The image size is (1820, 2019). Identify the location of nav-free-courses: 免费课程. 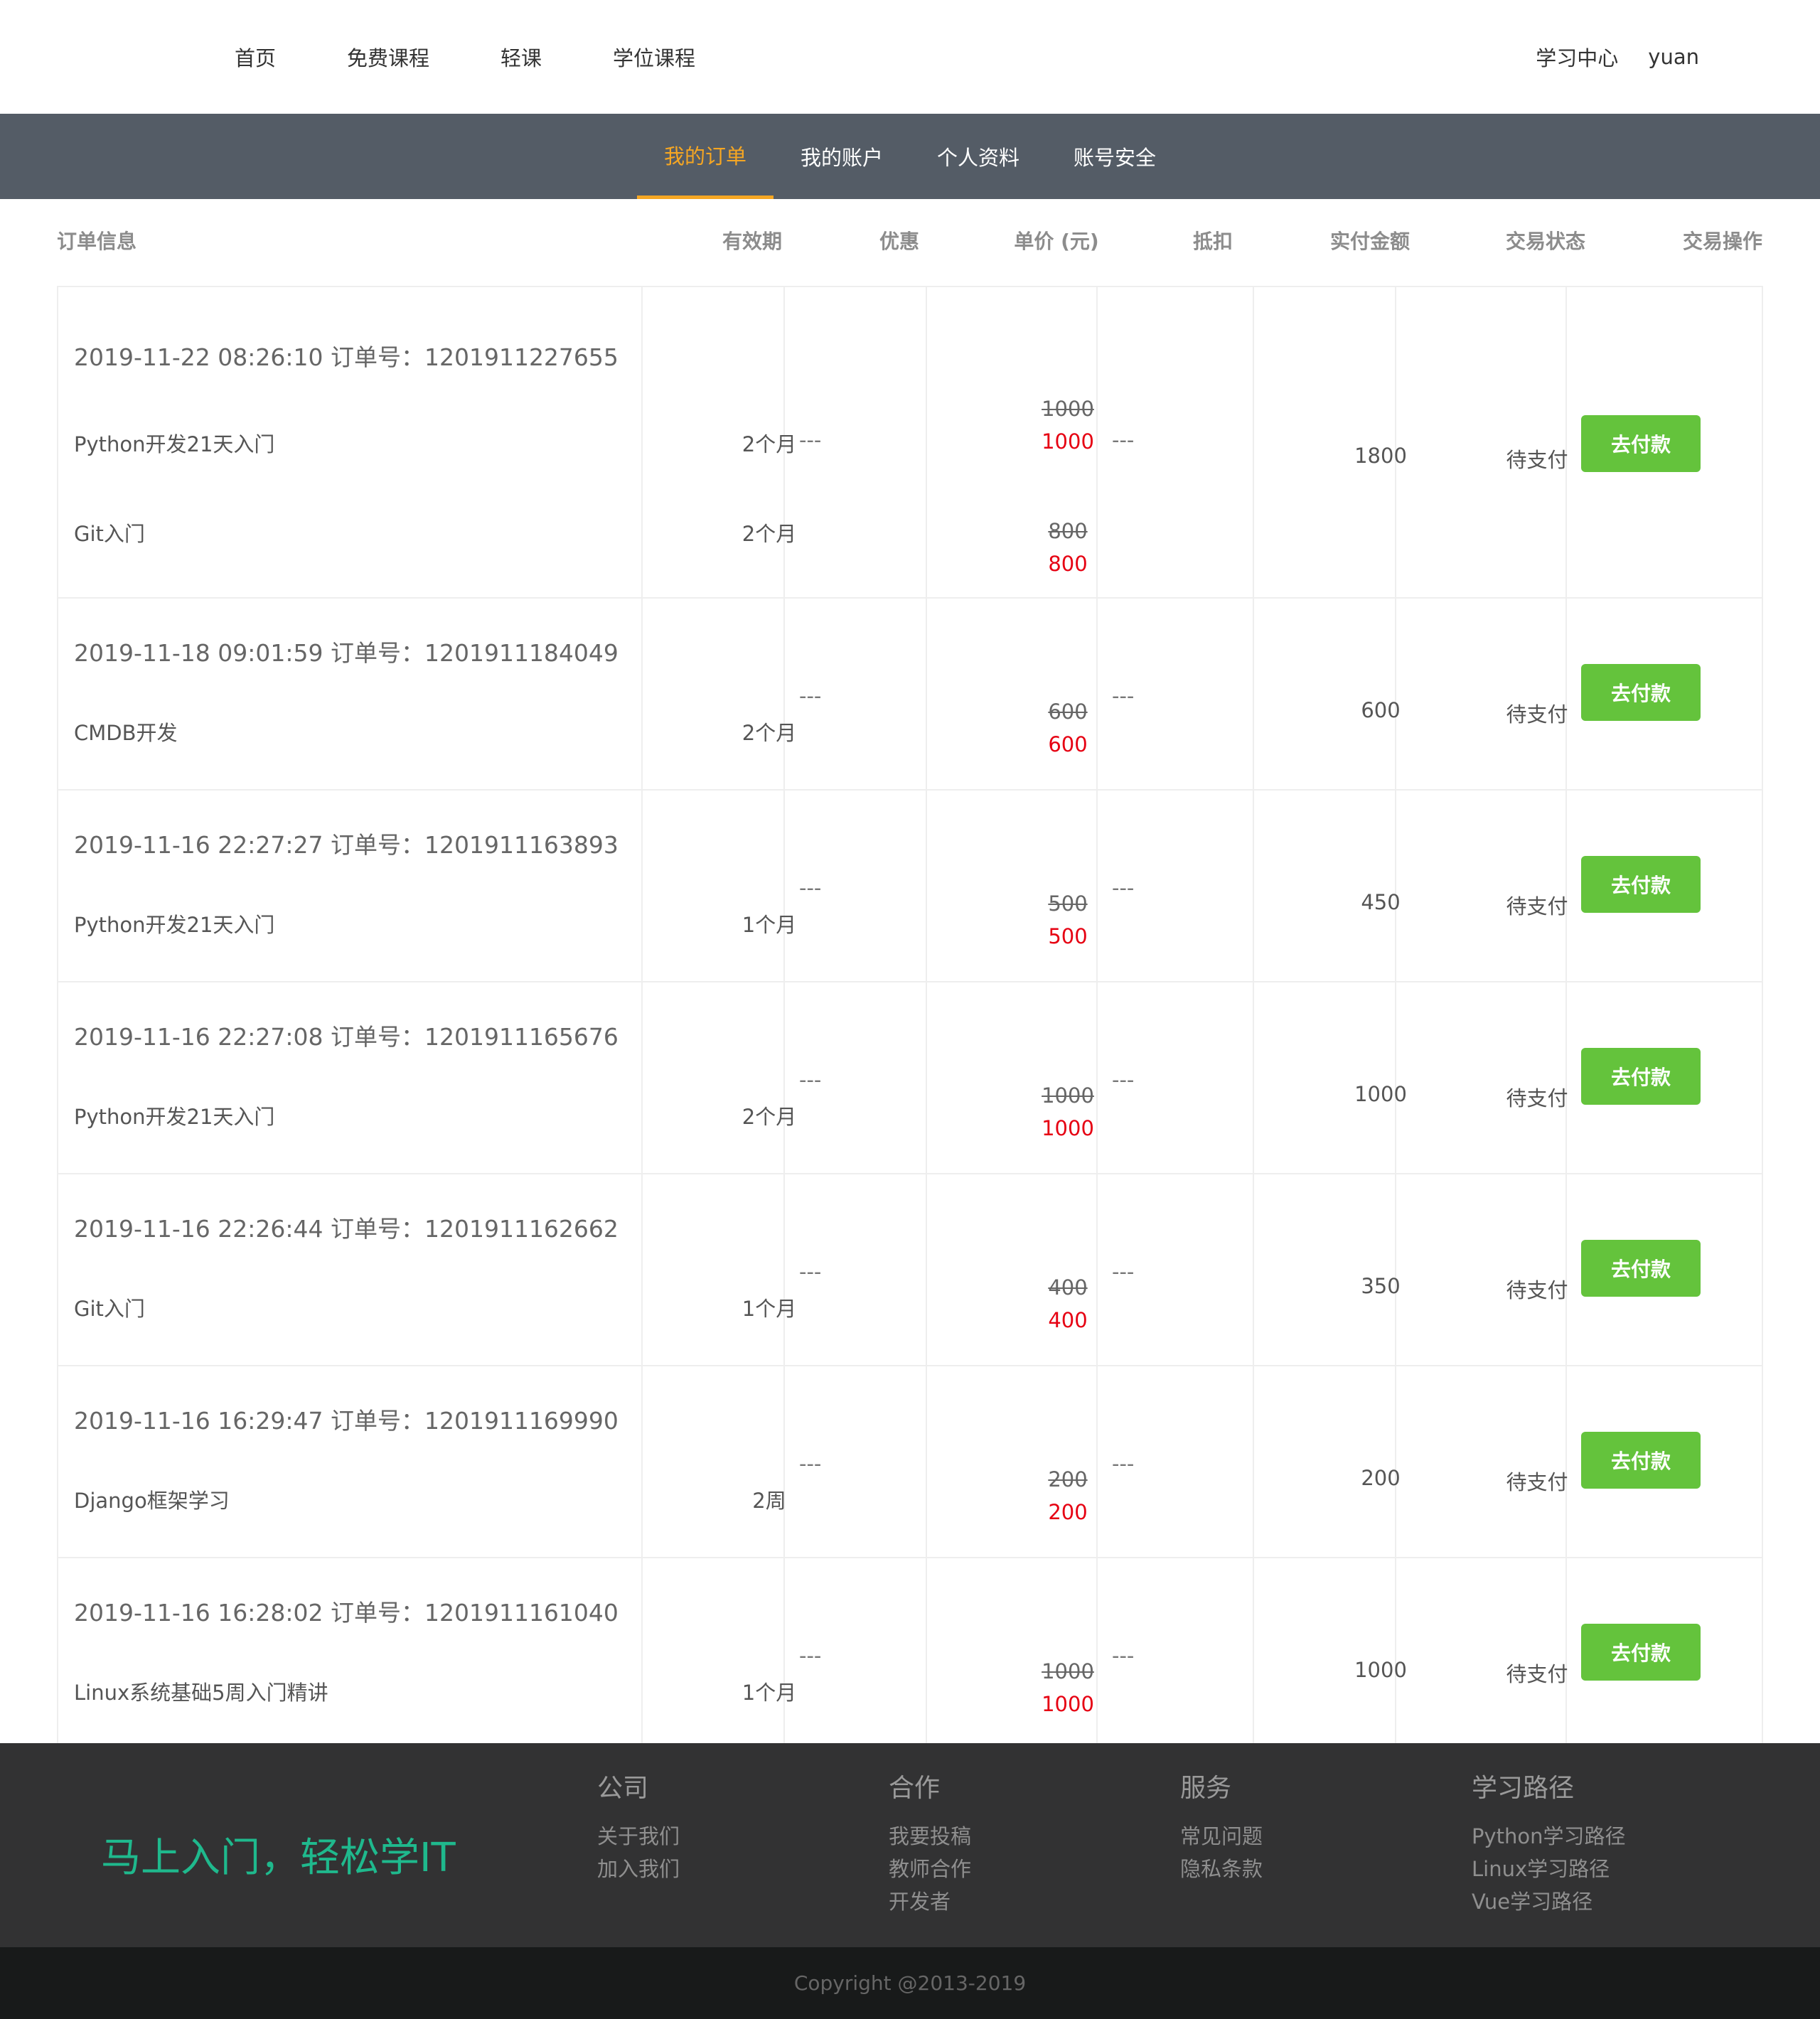
(388, 57).